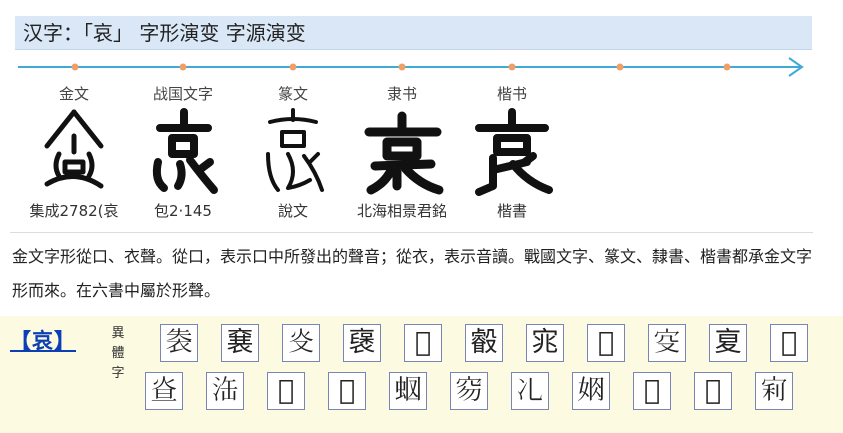  What do you see at coordinates (511, 211) in the screenshot?
I see `source-label-kaishu: 楷書` at bounding box center [511, 211].